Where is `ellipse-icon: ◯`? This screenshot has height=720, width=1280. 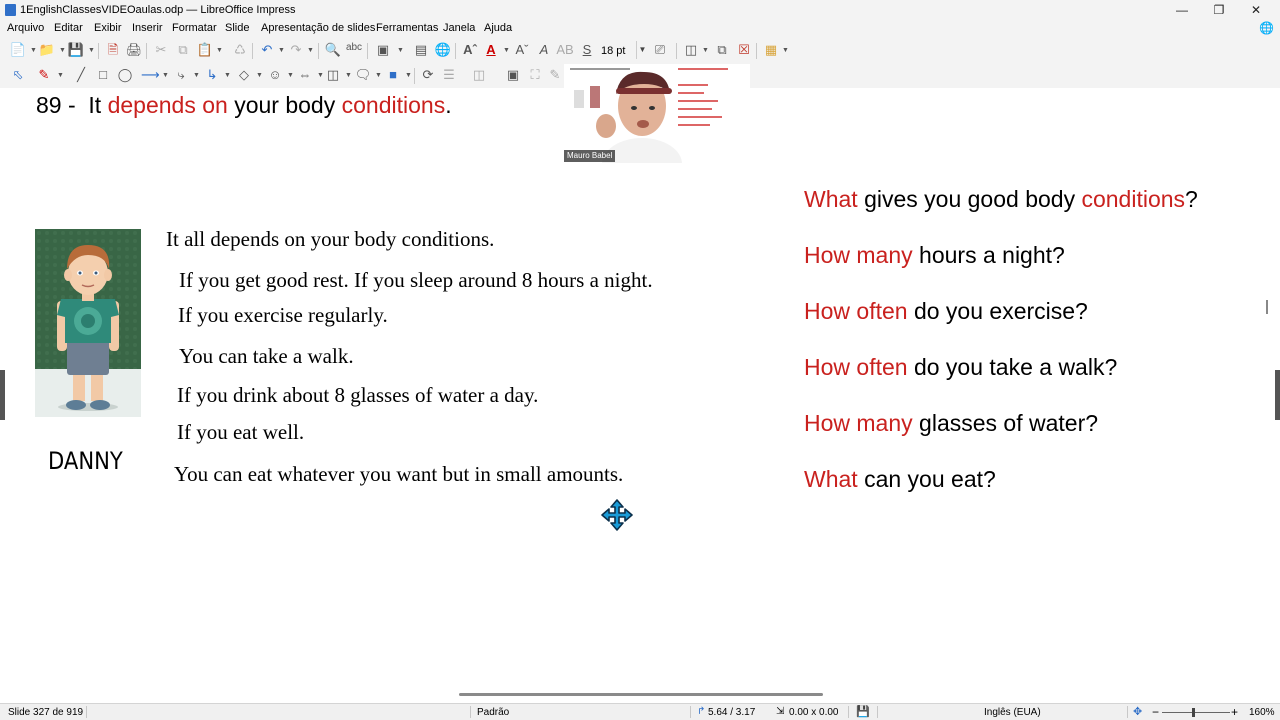 ellipse-icon: ◯ is located at coordinates (125, 75).